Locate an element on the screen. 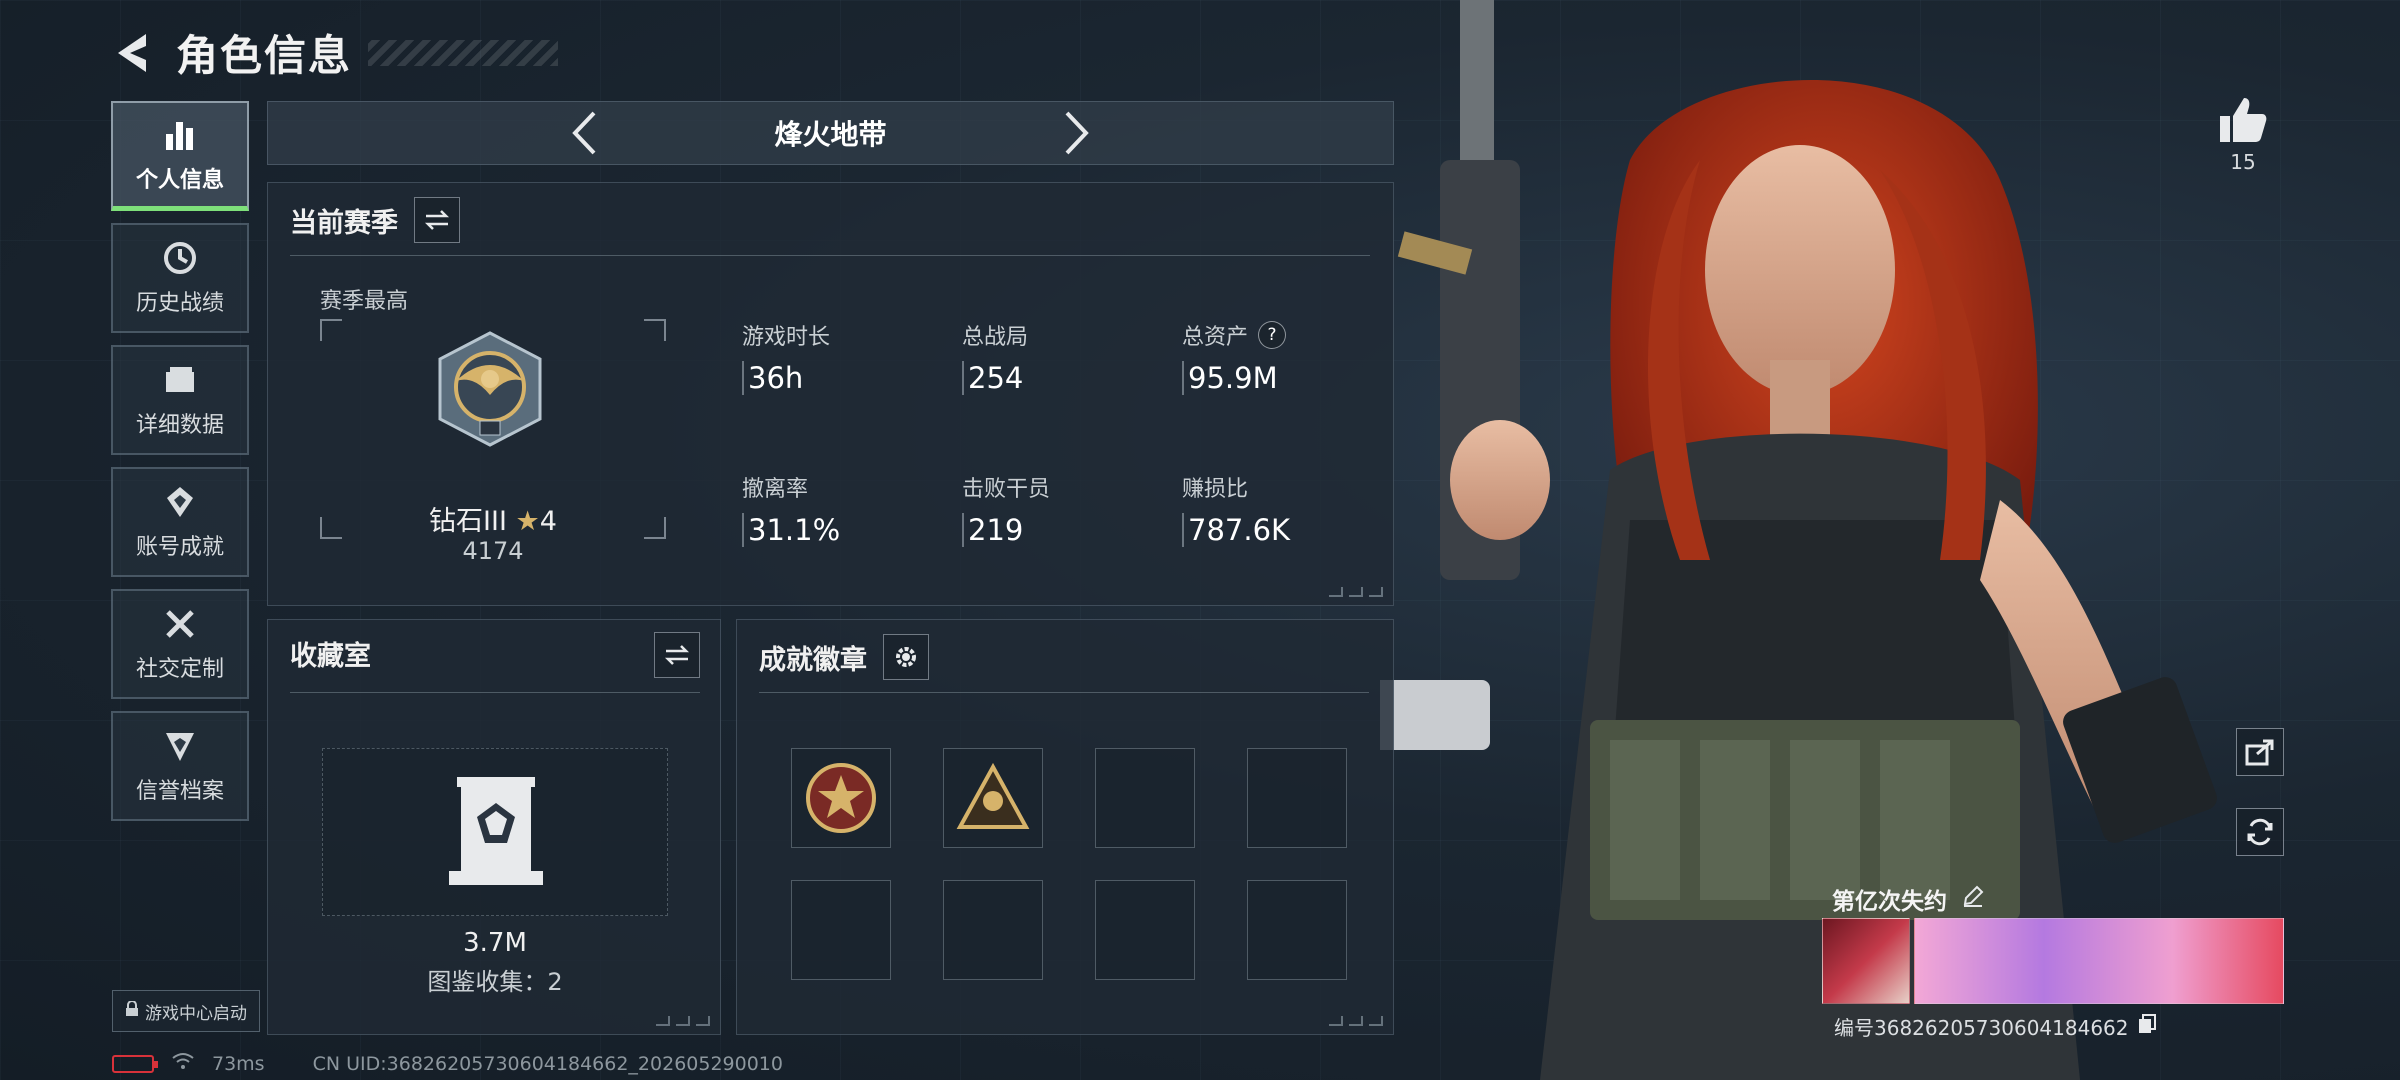  serial-row: 编号3682620573060418466​2 is located at coordinates (1995, 1026).